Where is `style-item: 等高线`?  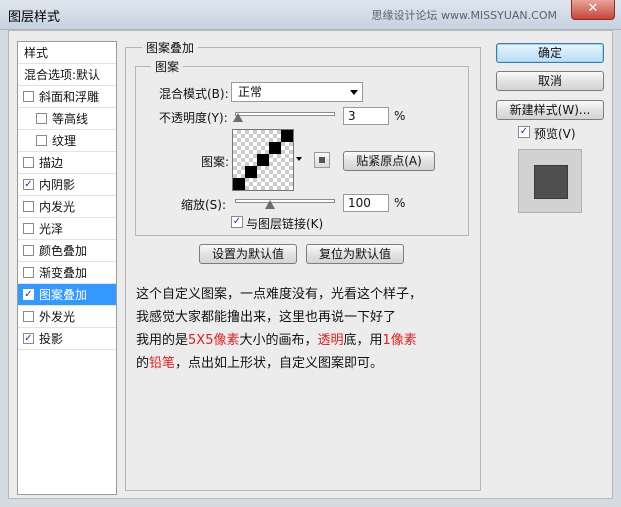
style-item: 等高线 is located at coordinates (67, 119).